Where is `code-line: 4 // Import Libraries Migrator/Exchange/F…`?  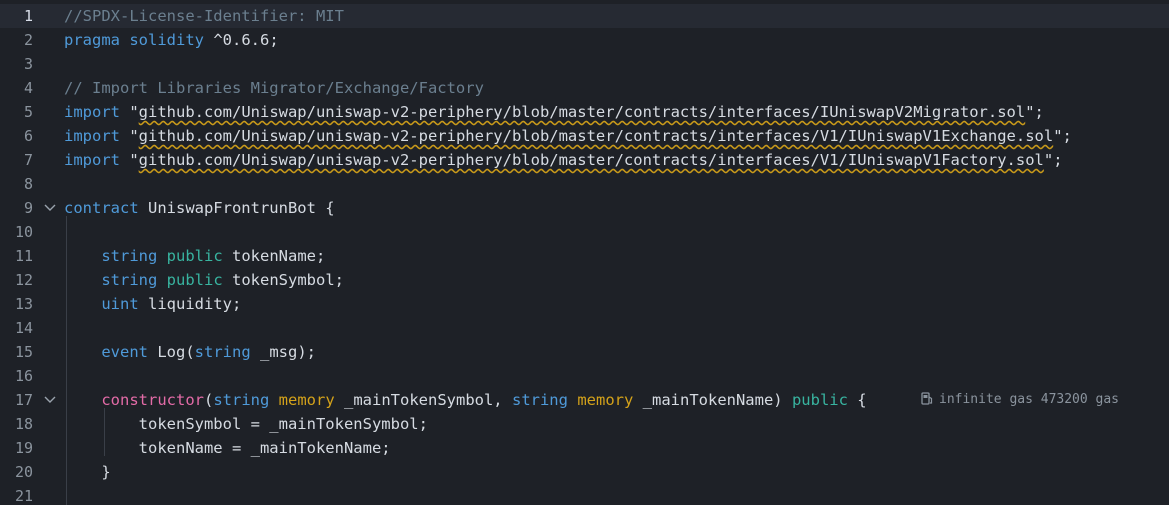 code-line: 4 // Import Libraries Migrator/Exchange/F… is located at coordinates (584, 88).